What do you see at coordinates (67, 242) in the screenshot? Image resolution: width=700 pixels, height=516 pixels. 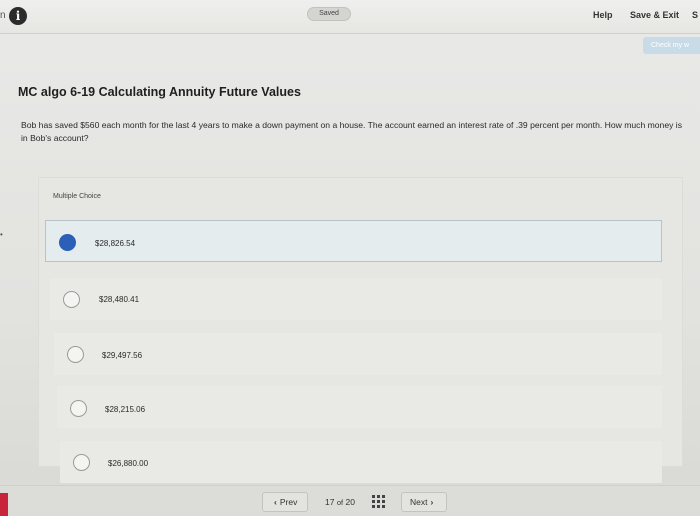 I see `radio-button-checked` at bounding box center [67, 242].